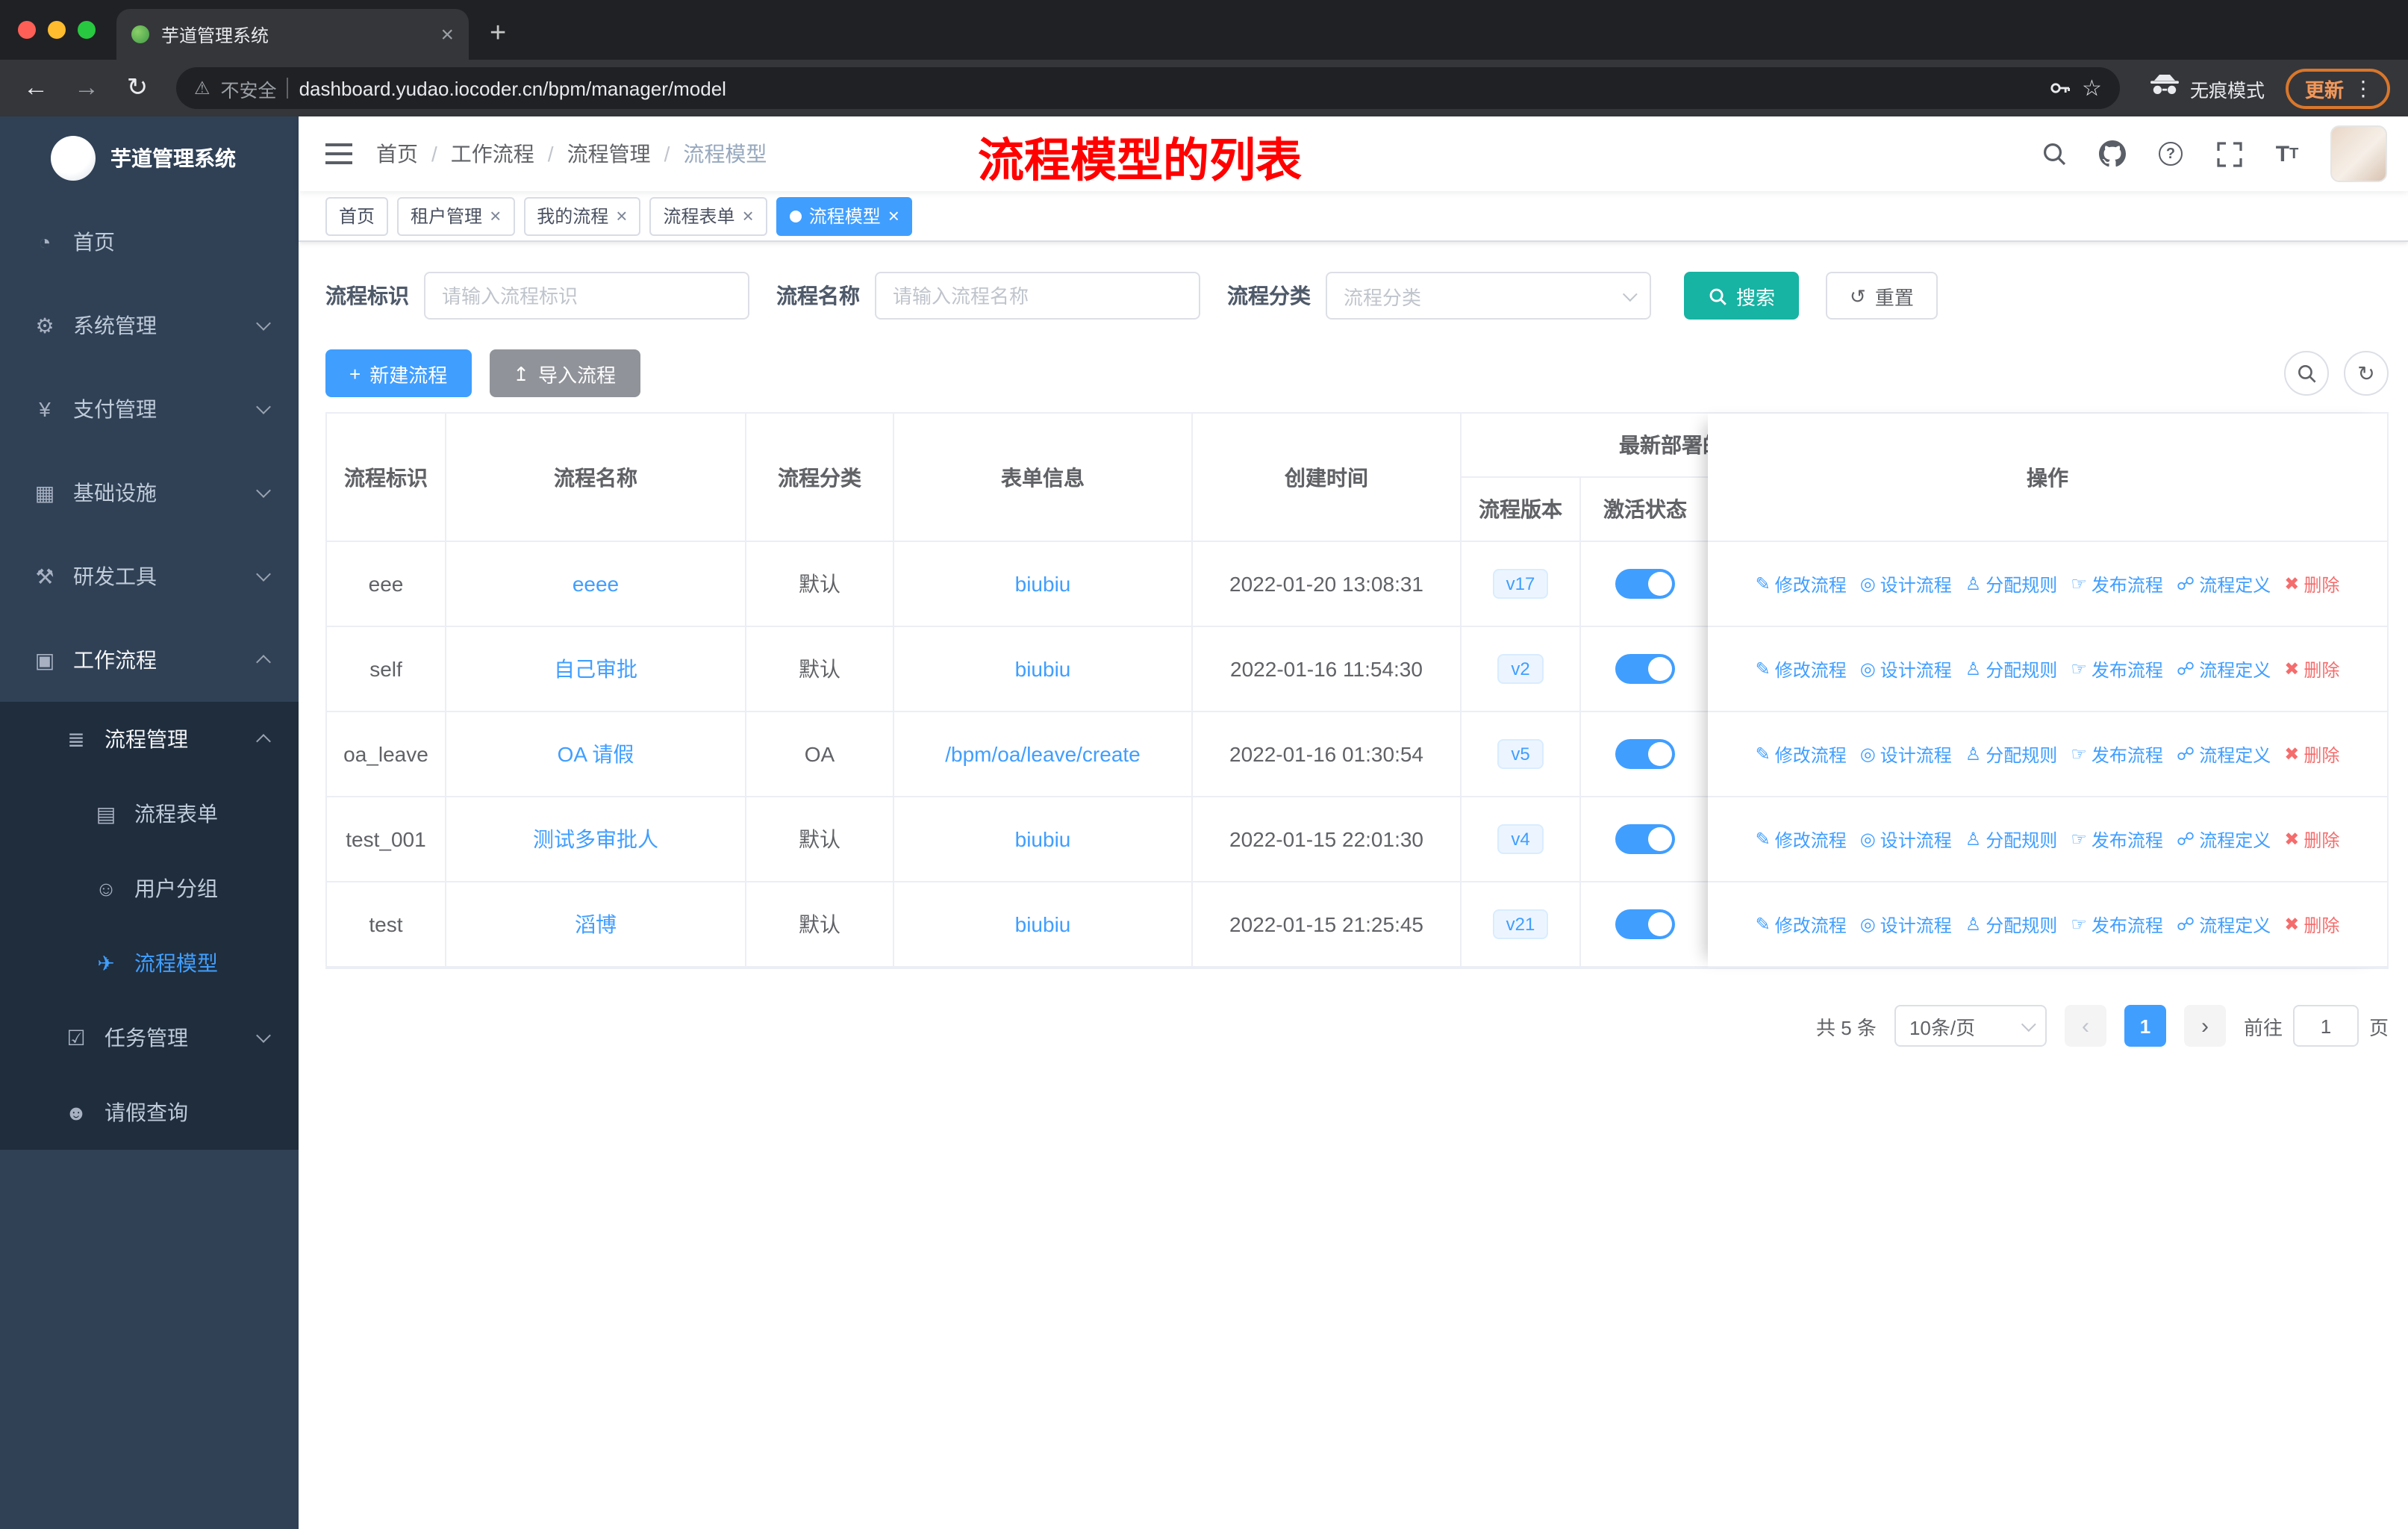 The height and width of the screenshot is (1529, 2408). I want to click on browser-tab: 芋道管理系统 ×, so click(292, 34).